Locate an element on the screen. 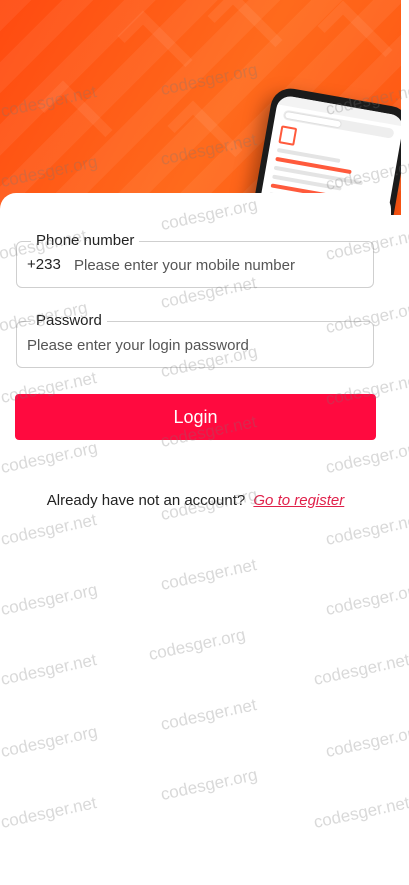  country-code: +233 is located at coordinates (44, 264).